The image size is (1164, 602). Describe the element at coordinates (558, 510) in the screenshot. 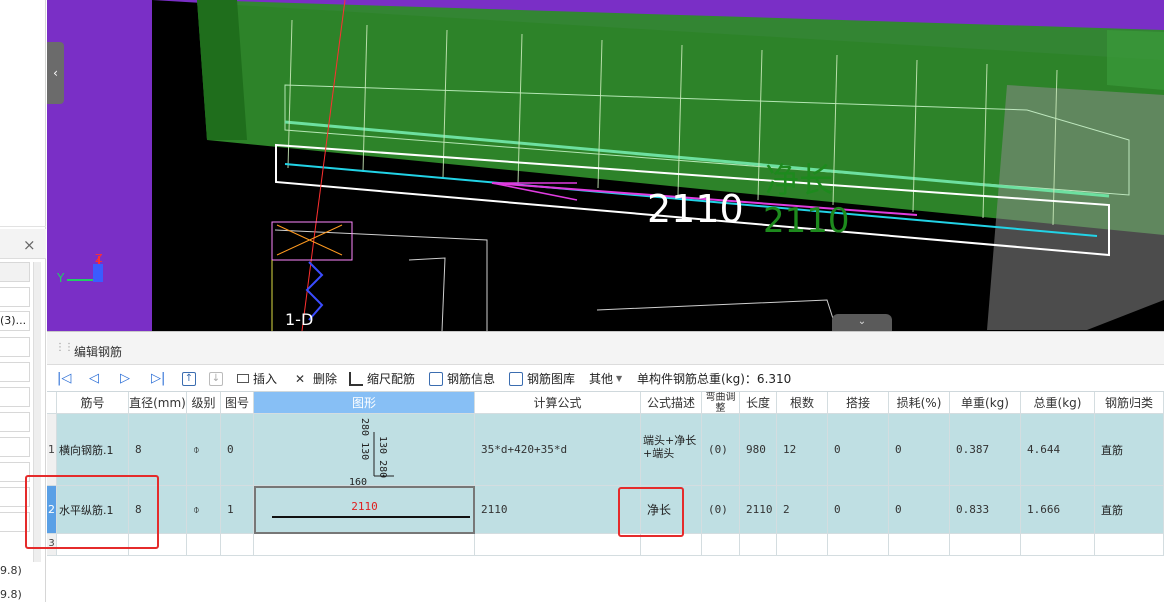

I see `formula-cell: 2110` at that location.